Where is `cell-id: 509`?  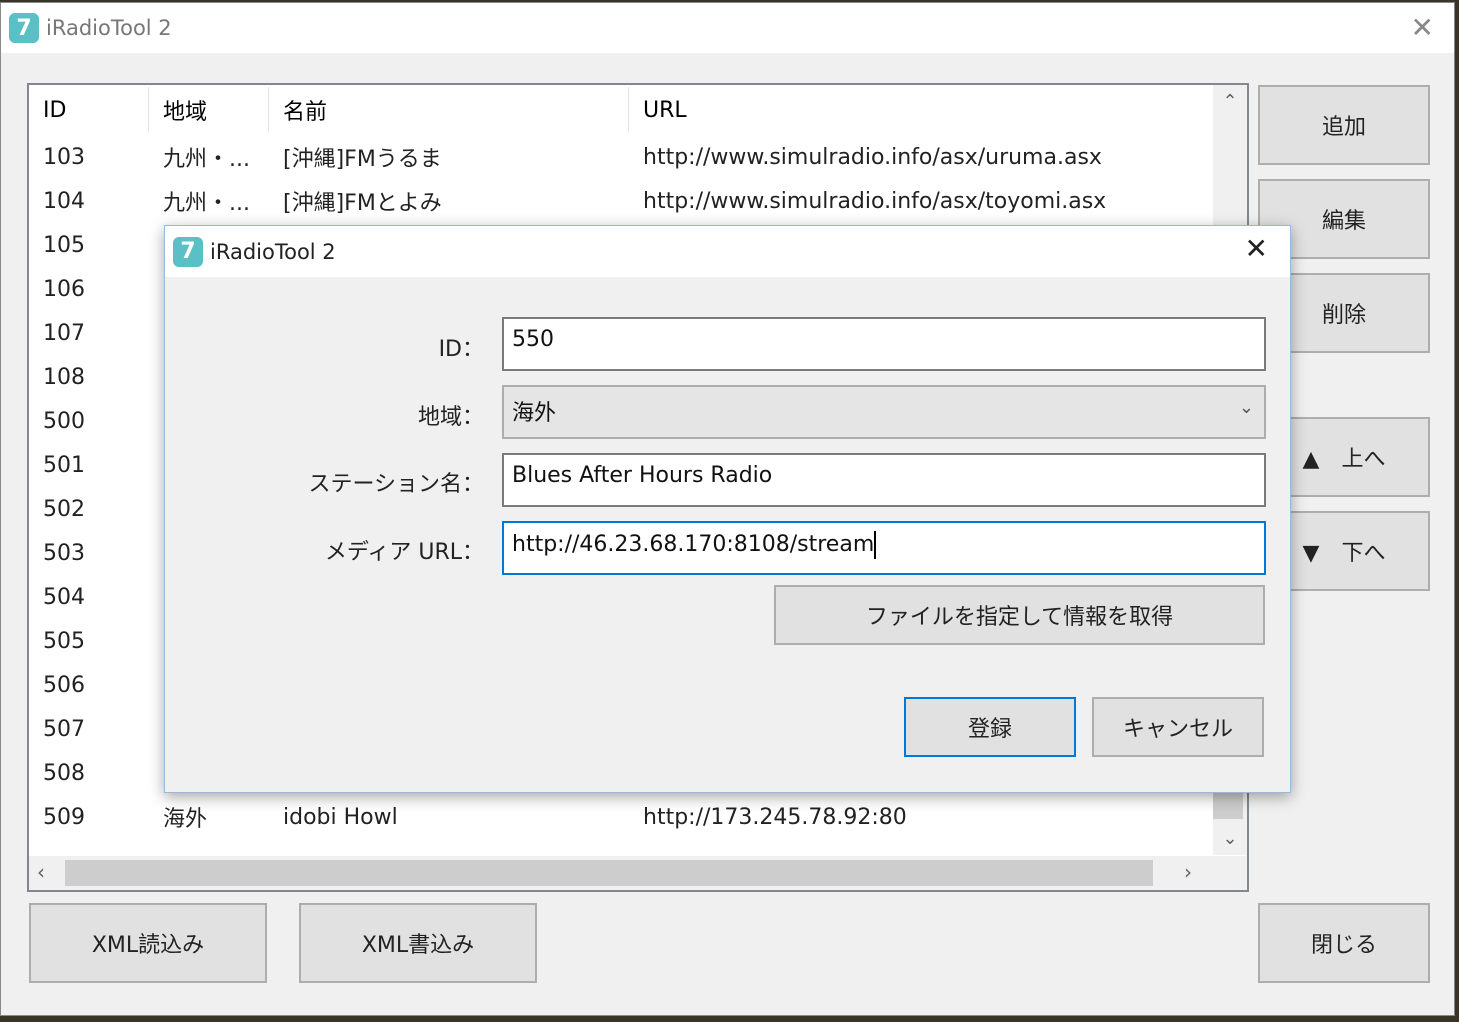 cell-id: 509 is located at coordinates (64, 817).